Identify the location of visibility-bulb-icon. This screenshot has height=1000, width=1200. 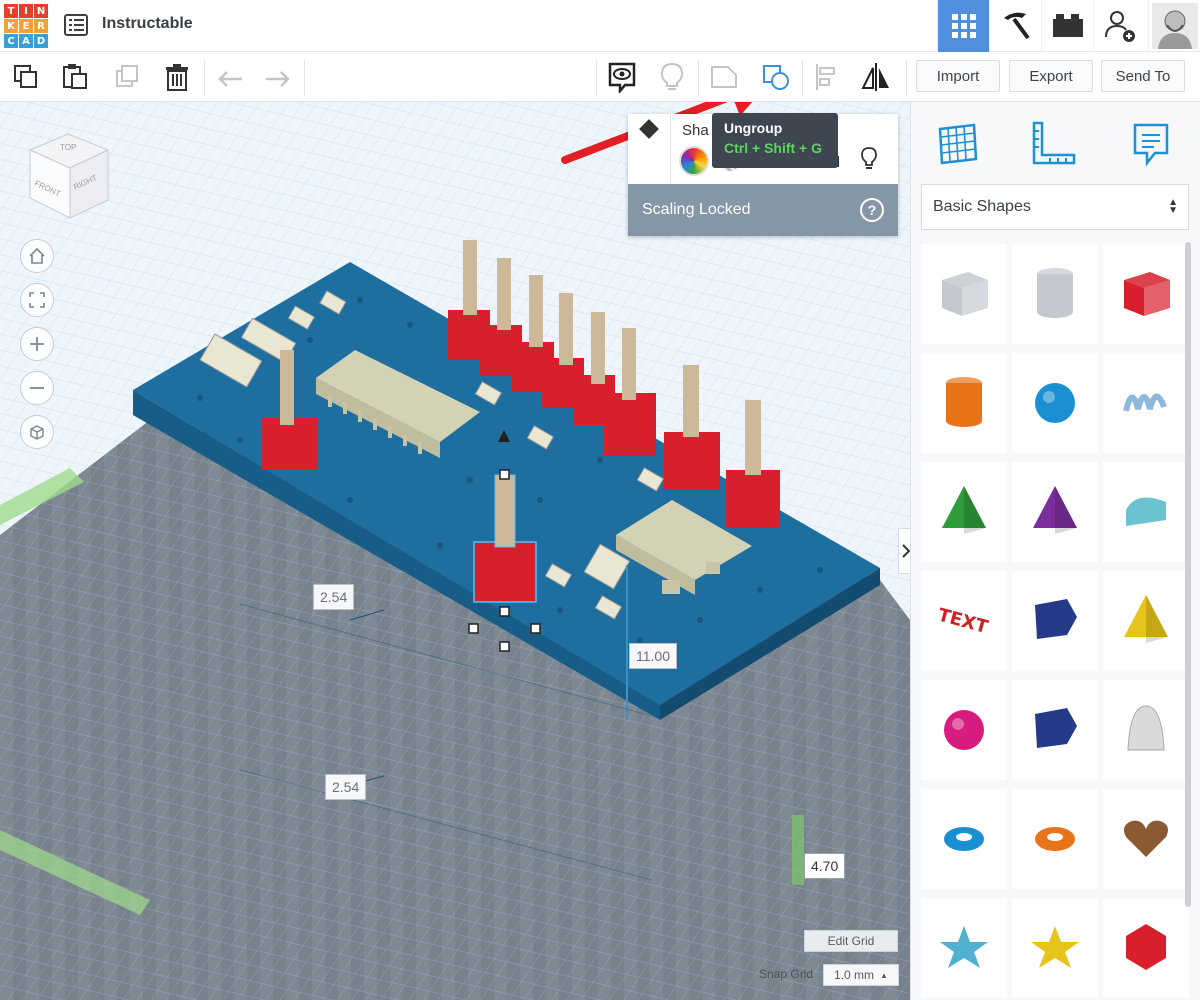
(869, 158).